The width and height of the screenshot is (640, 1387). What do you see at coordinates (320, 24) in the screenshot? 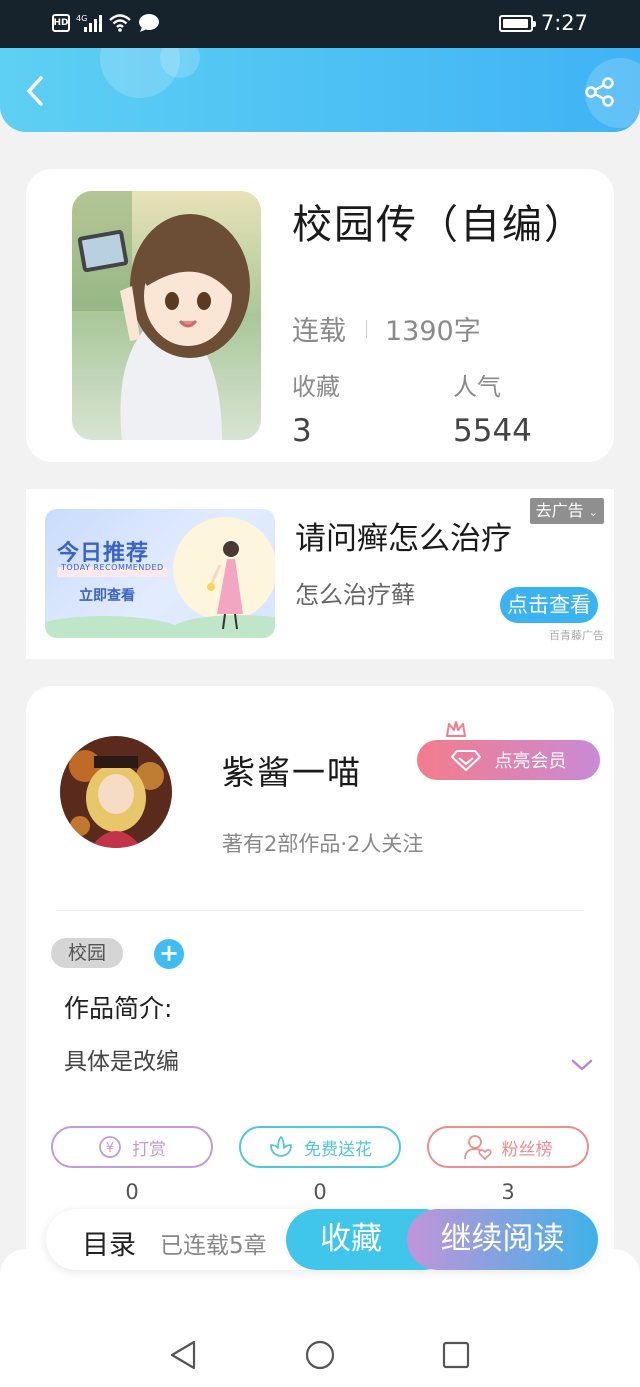
I see `status-bar: HD 4G 7:27` at bounding box center [320, 24].